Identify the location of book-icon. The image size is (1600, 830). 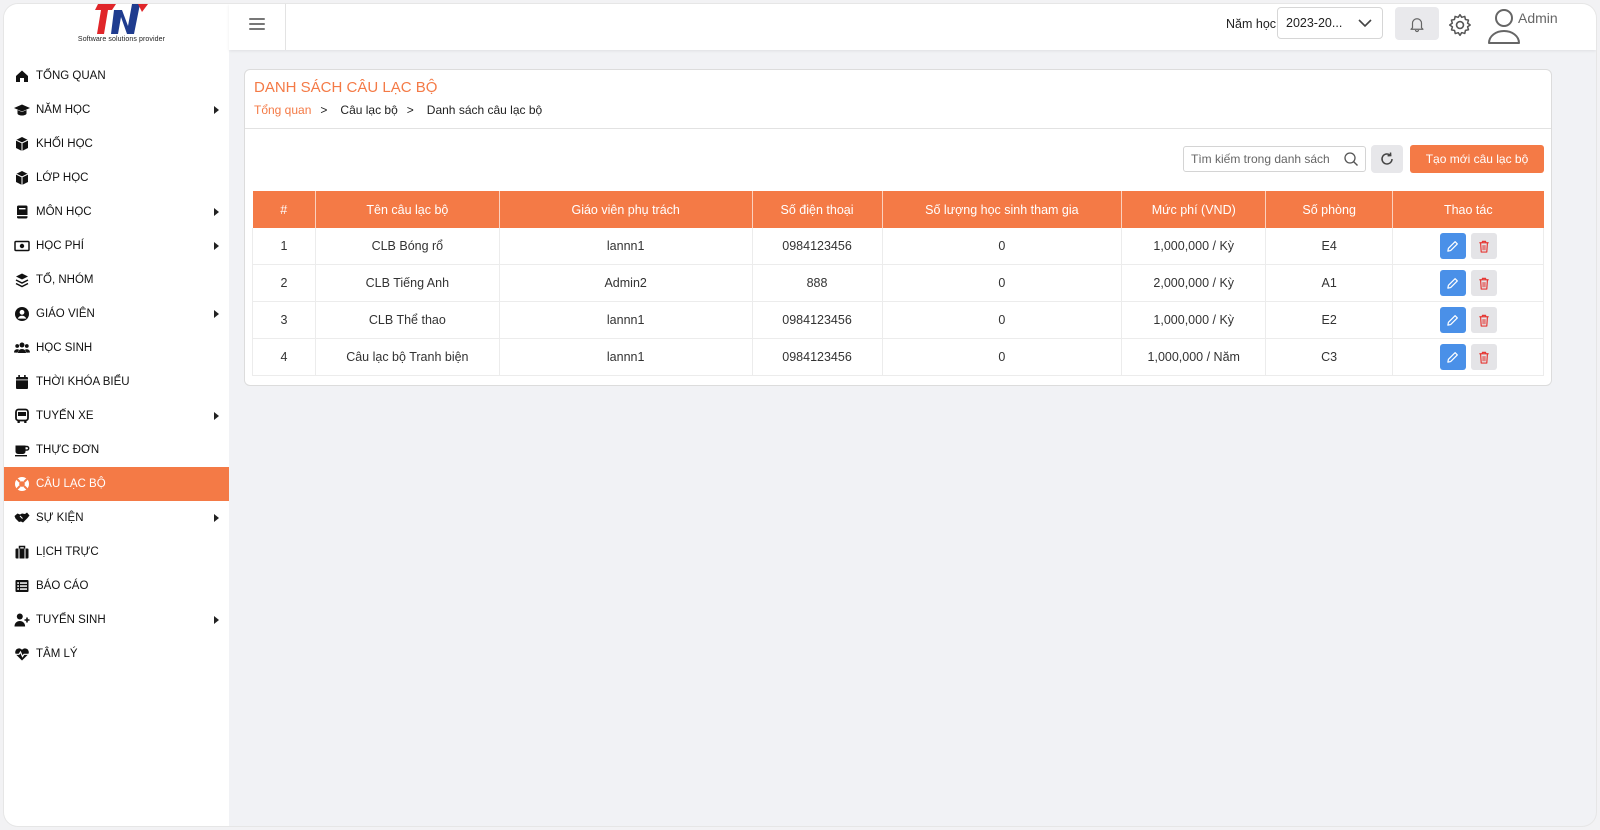
(22, 212).